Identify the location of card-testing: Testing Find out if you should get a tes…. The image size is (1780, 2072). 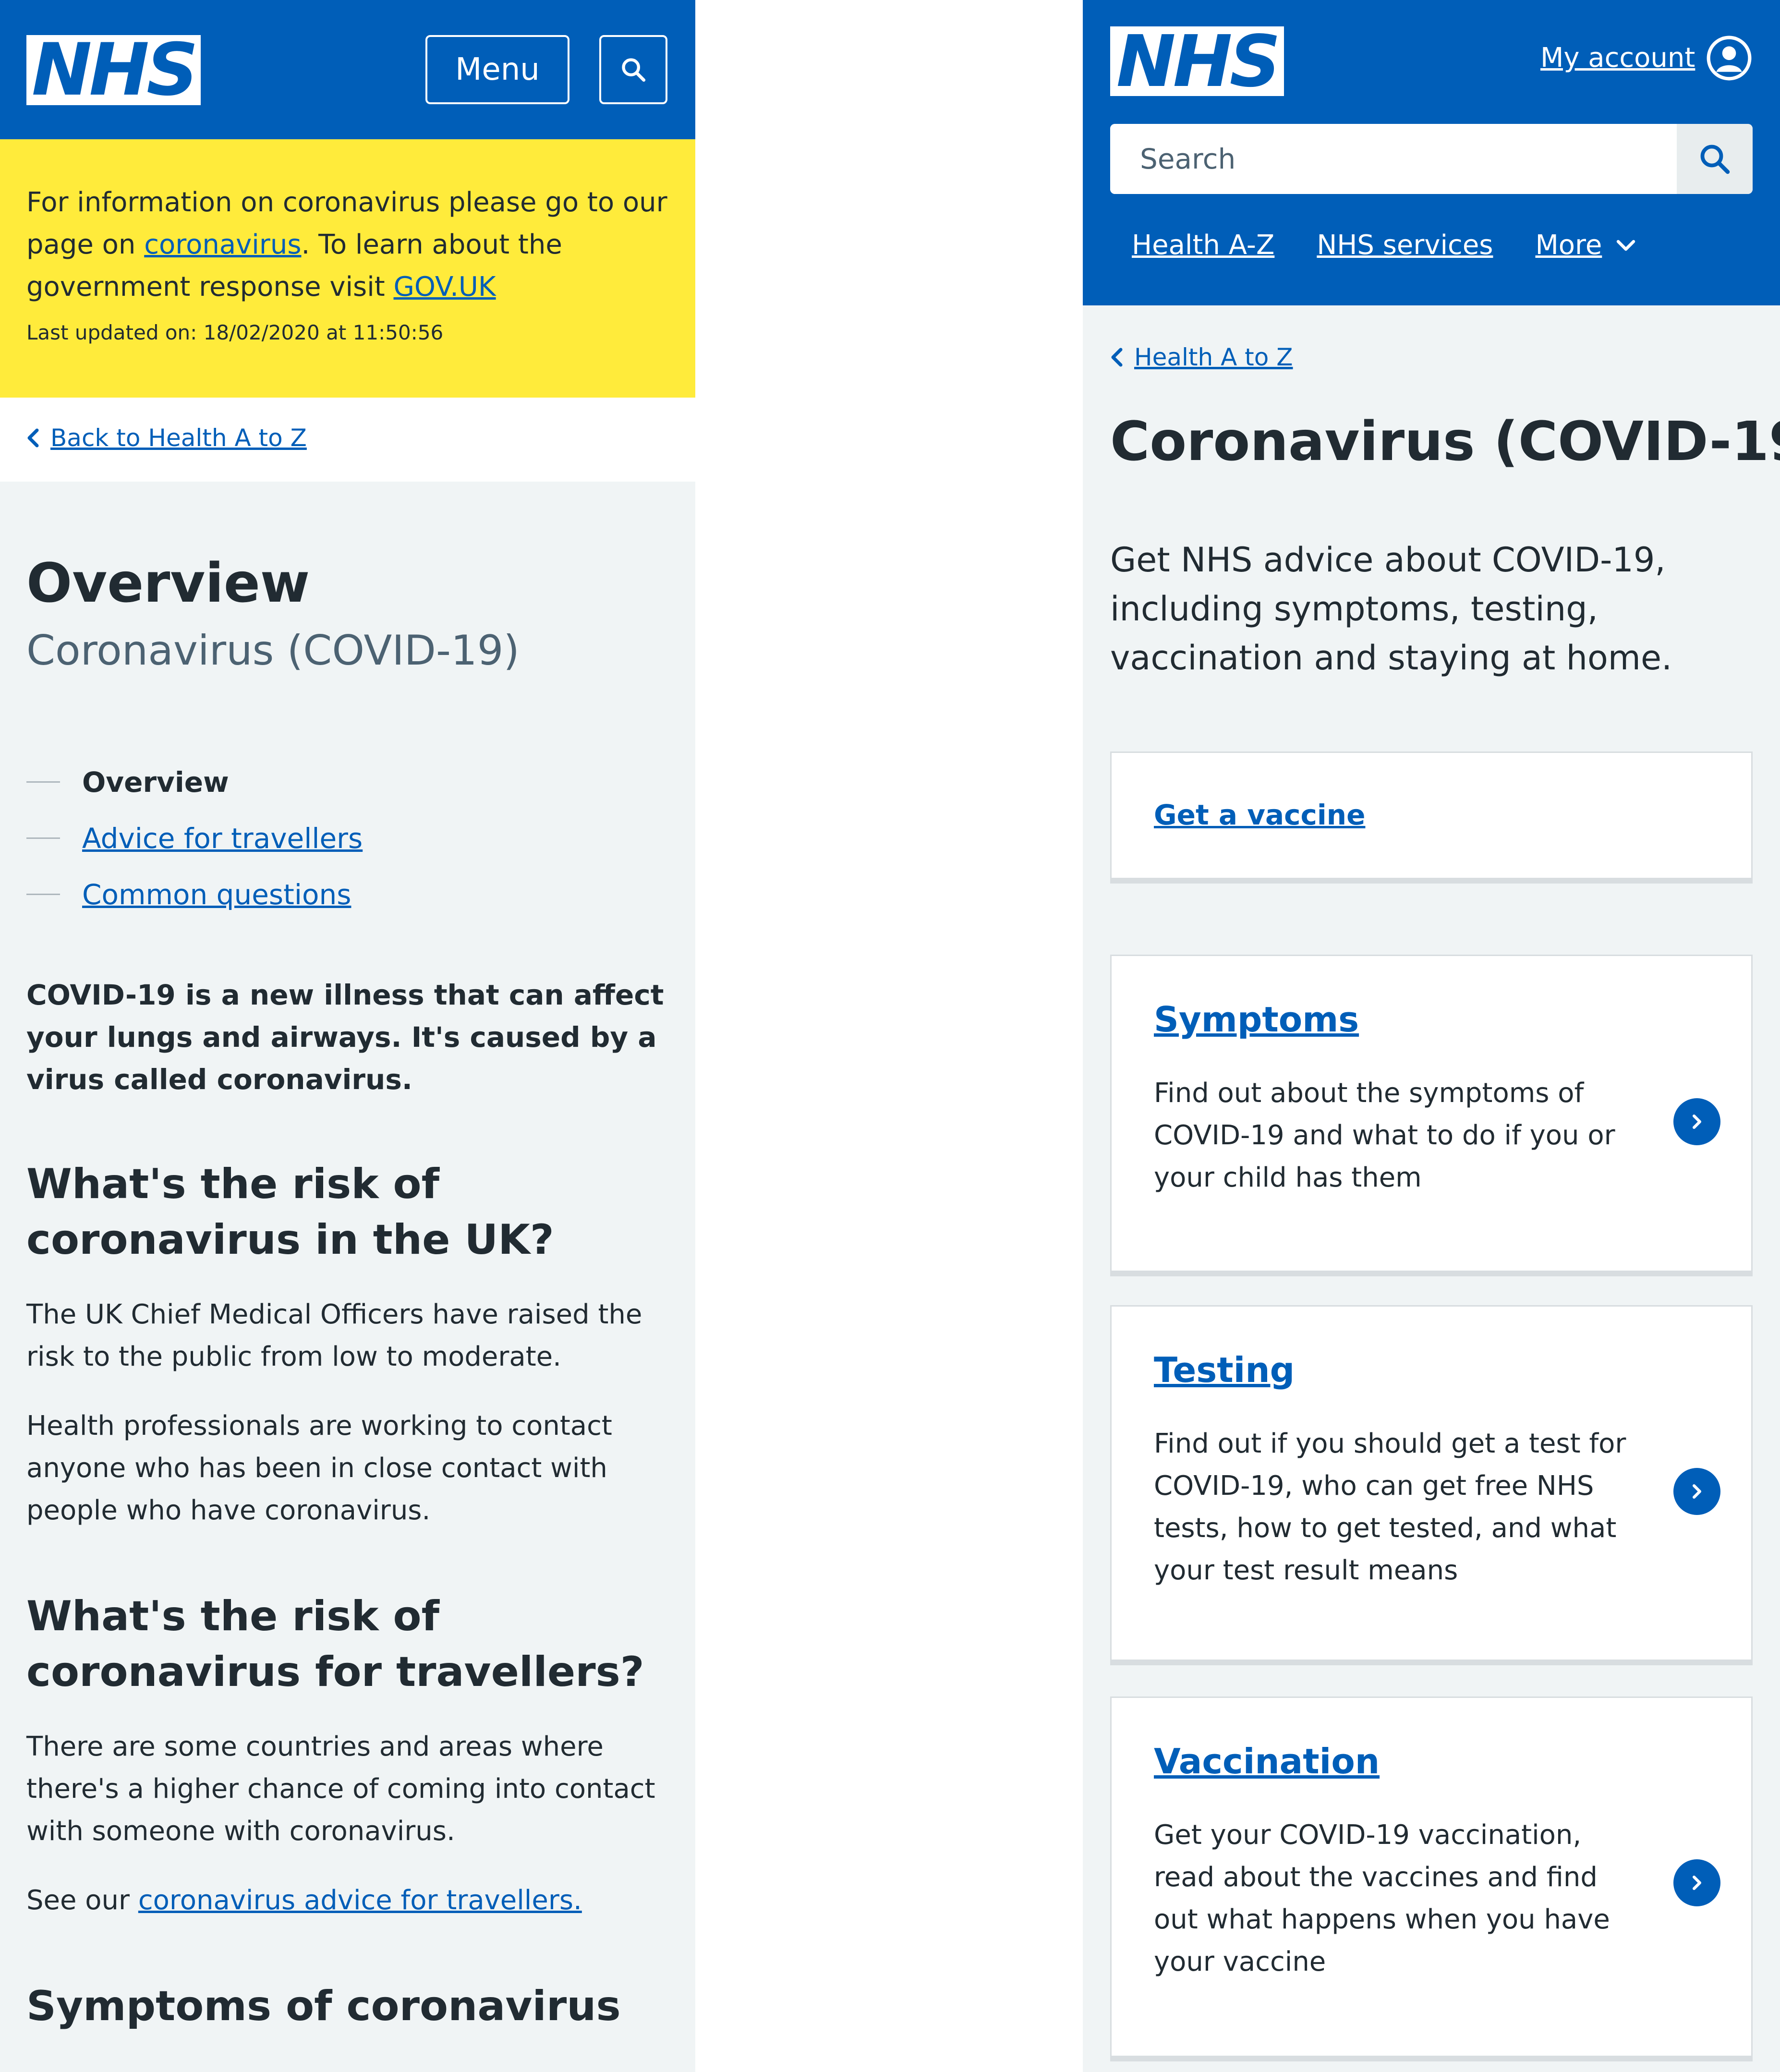
(1431, 1485).